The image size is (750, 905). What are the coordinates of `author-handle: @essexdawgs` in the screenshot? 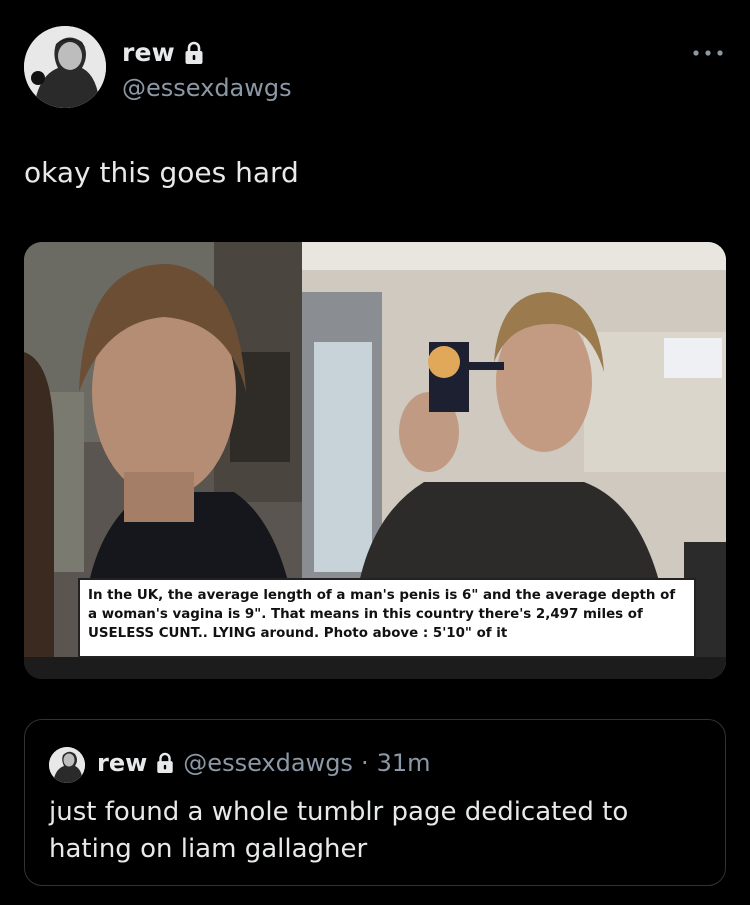 It's located at (207, 88).